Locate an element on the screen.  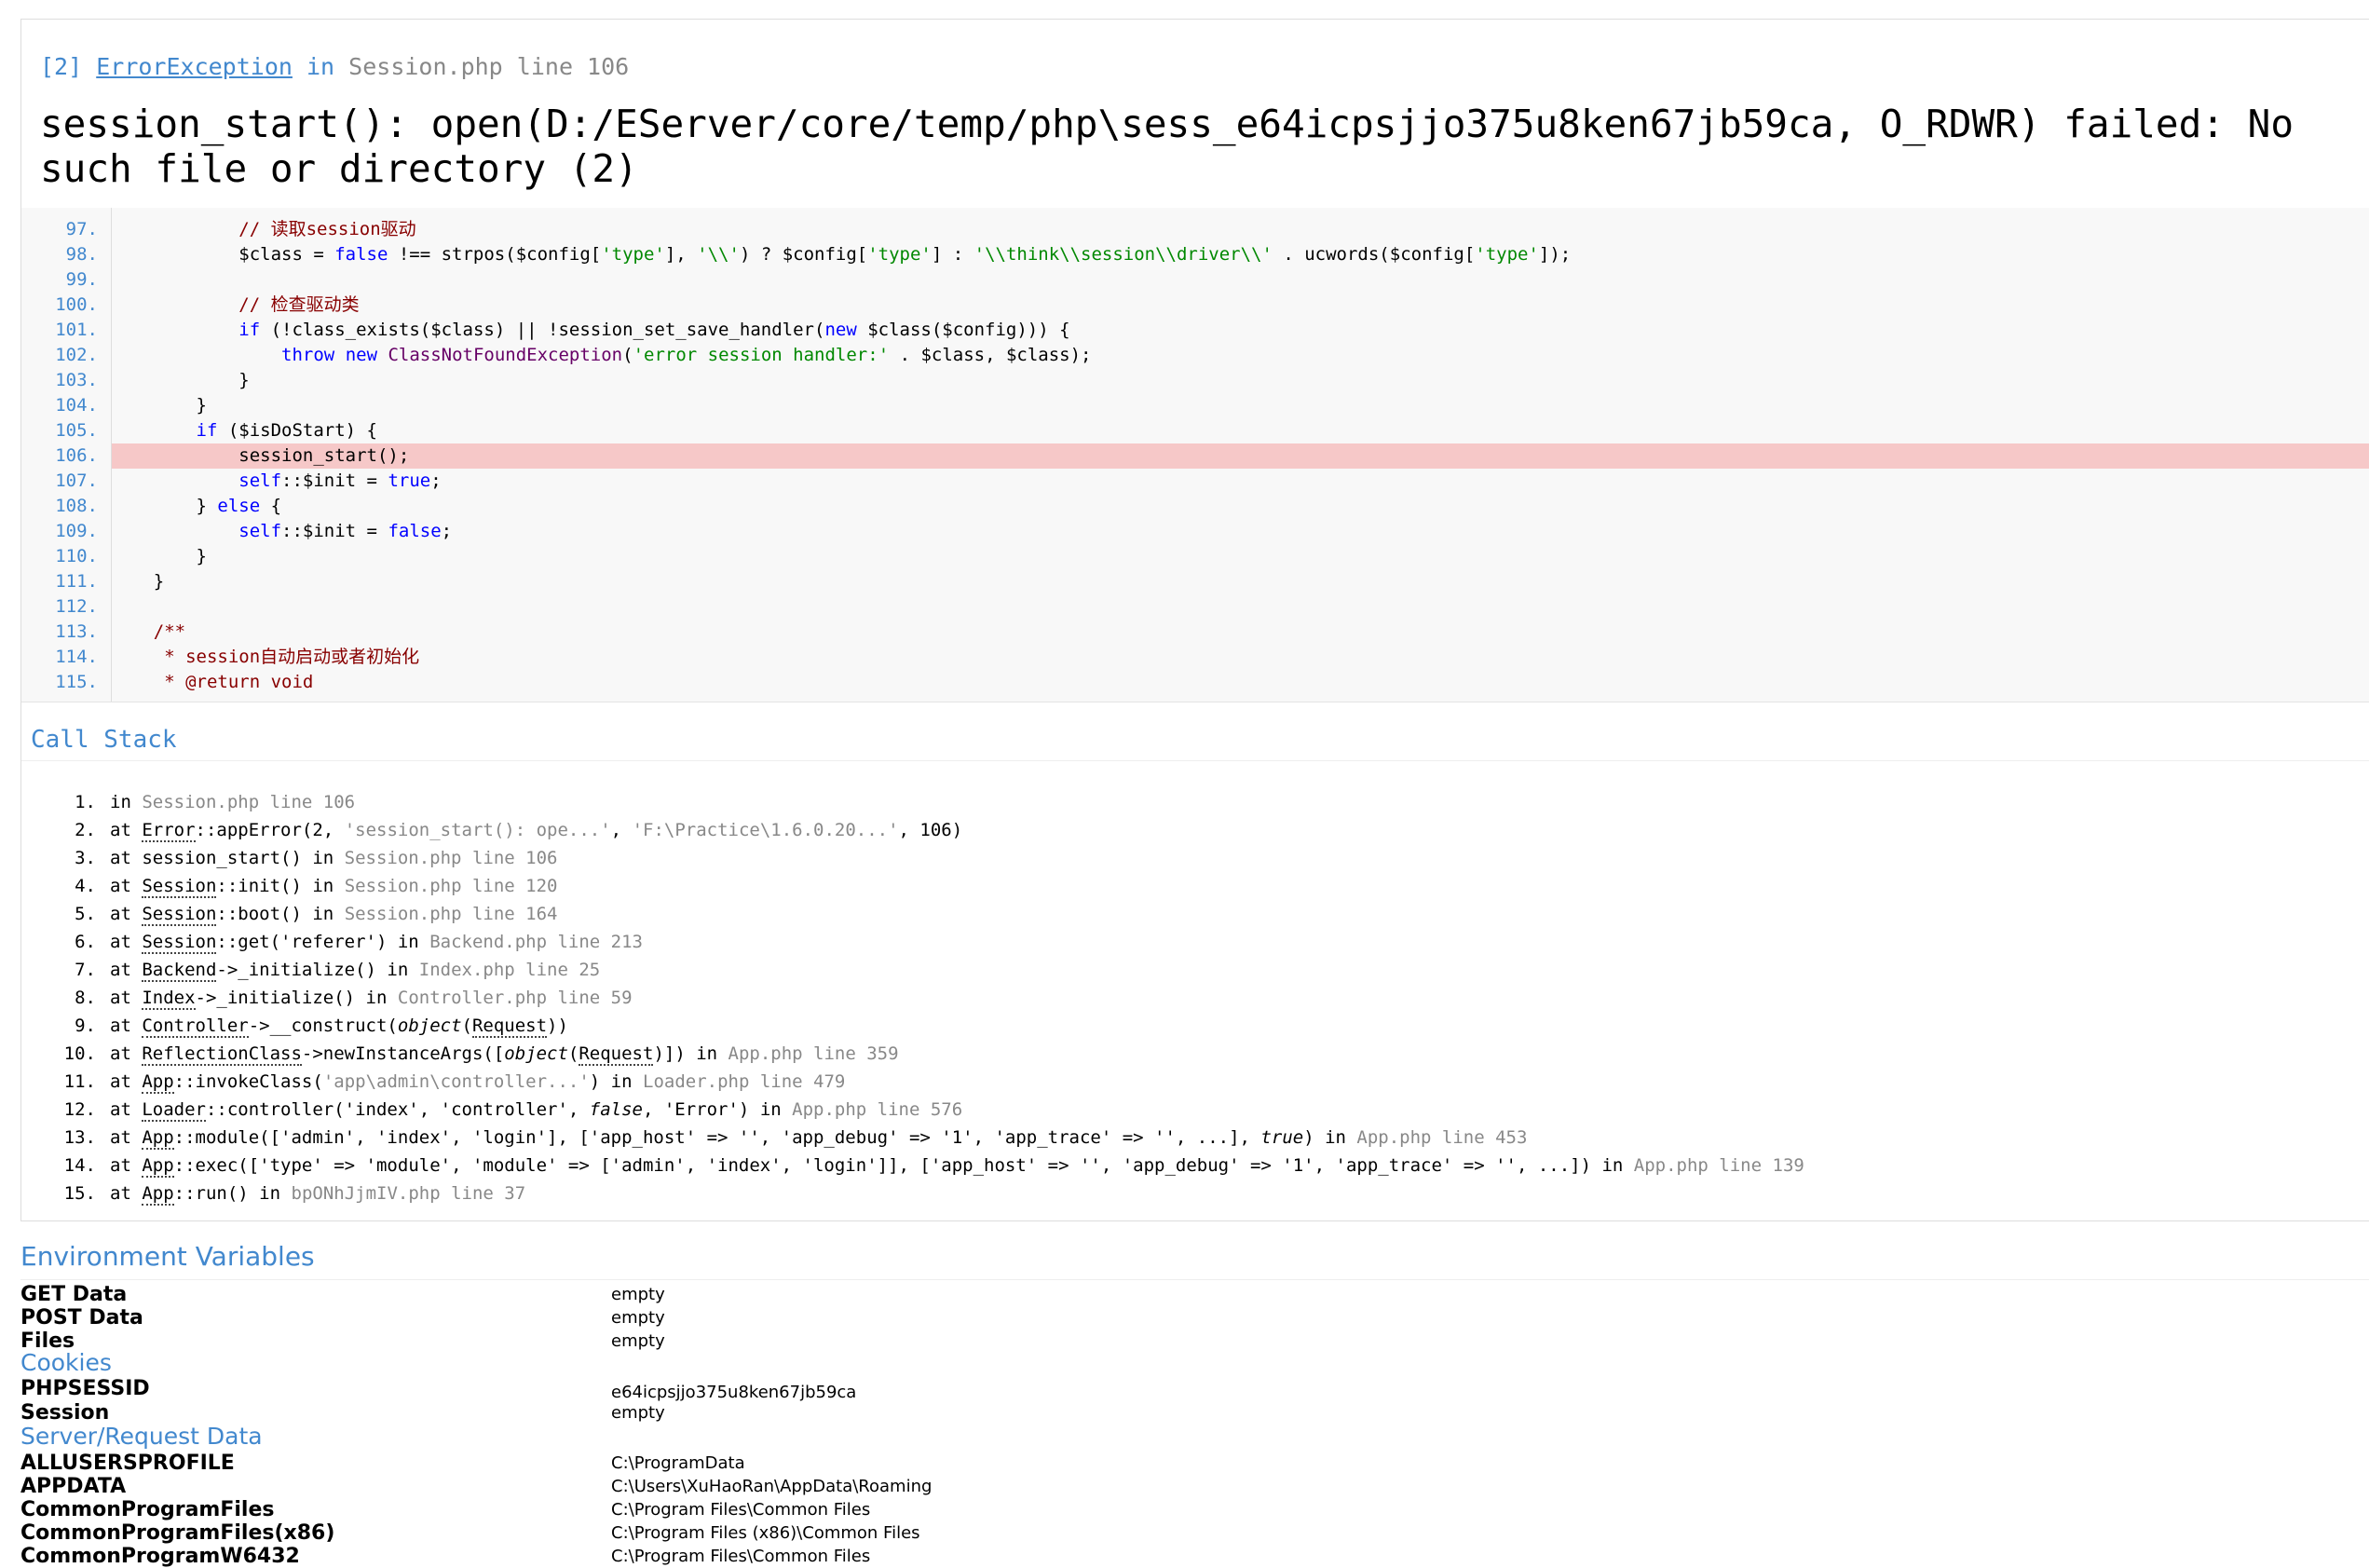
call-stack-text: at App::run() in bpONhJjmIV.php line 37 is located at coordinates (318, 1194).